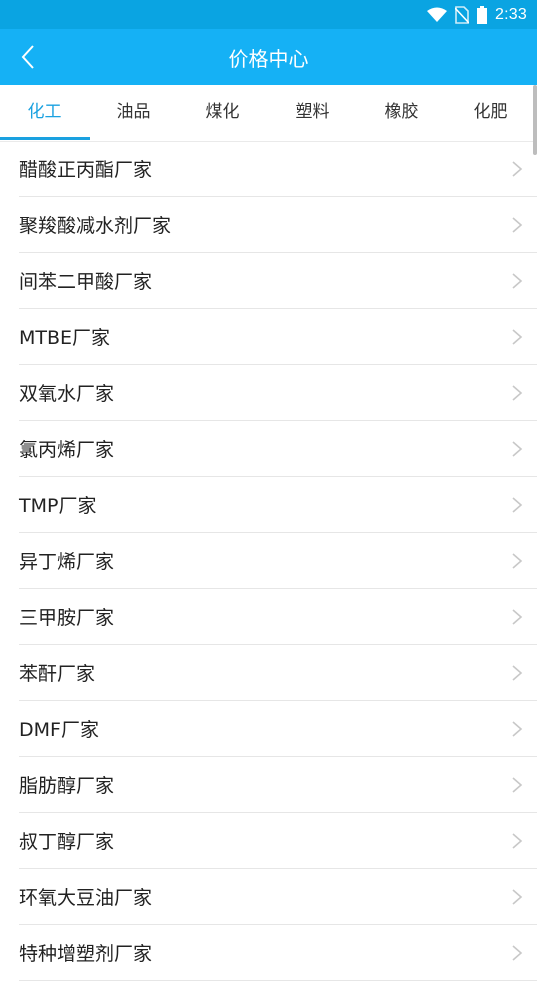  What do you see at coordinates (67, 842) in the screenshot?
I see `list-item-label: 叔丁醇厂家` at bounding box center [67, 842].